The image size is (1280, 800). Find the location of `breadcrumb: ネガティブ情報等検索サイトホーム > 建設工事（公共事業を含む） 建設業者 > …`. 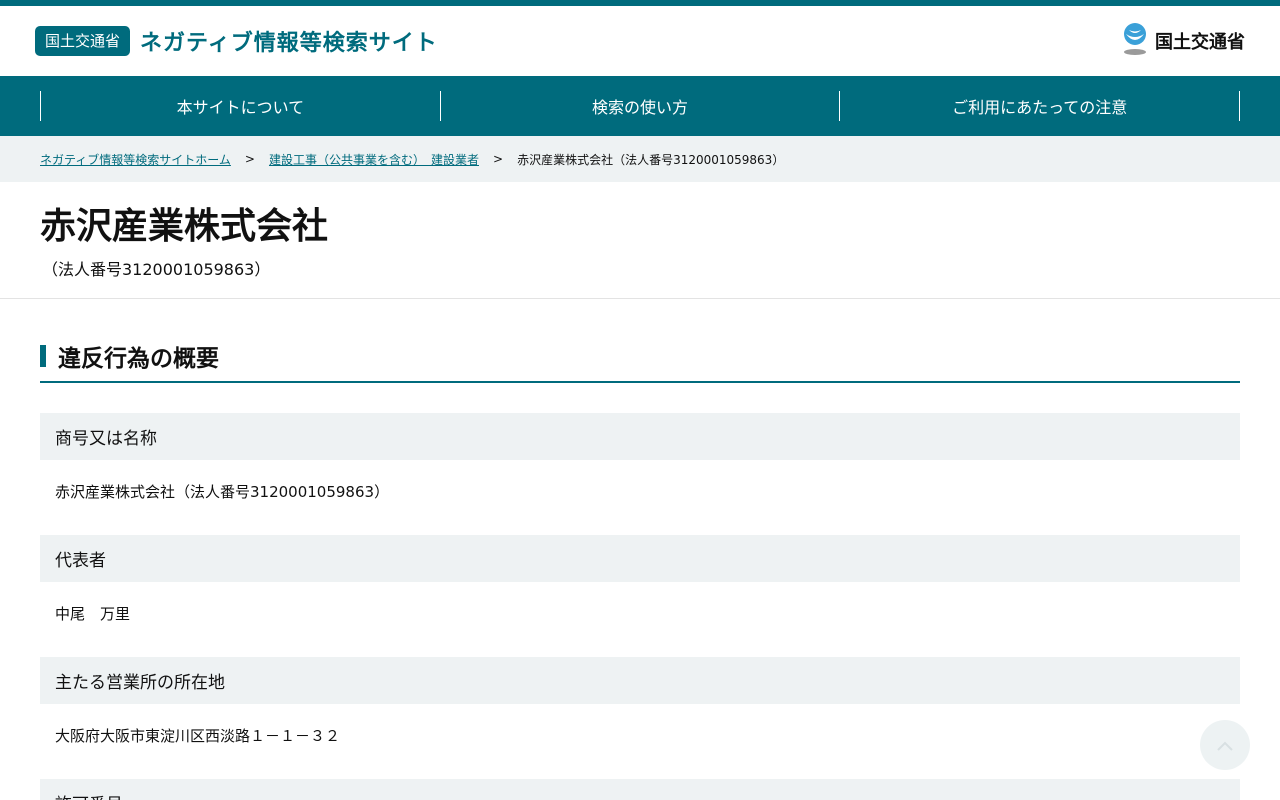

breadcrumb: ネガティブ情報等検索サイトホーム > 建設工事（公共事業を含む） 建設業者 > … is located at coordinates (640, 159).